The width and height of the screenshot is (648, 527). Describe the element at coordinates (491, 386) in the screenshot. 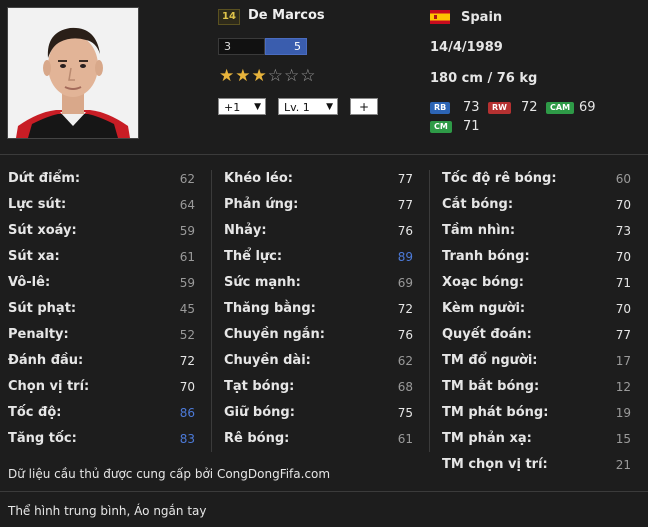

I see `stat-label: TM bắt bóng:` at that location.